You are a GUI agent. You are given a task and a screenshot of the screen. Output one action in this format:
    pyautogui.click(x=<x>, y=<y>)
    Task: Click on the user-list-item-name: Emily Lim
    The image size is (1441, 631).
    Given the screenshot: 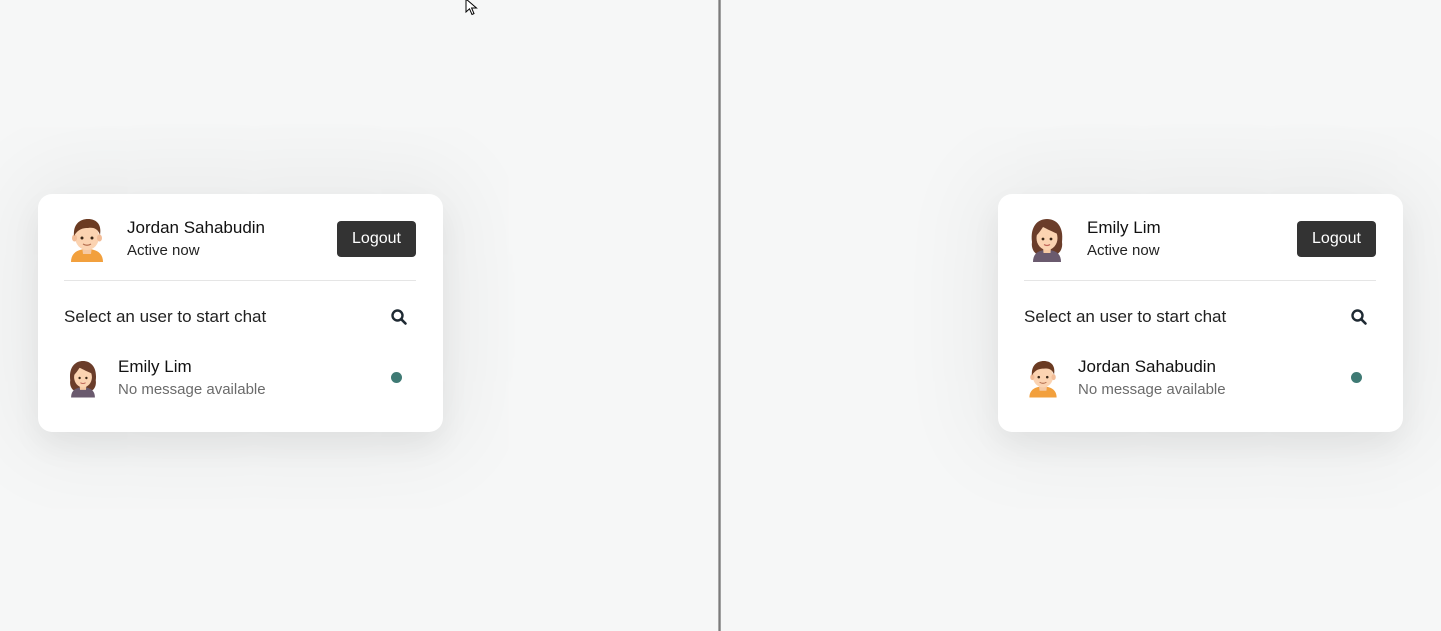 What is the action you would take?
    pyautogui.click(x=155, y=366)
    